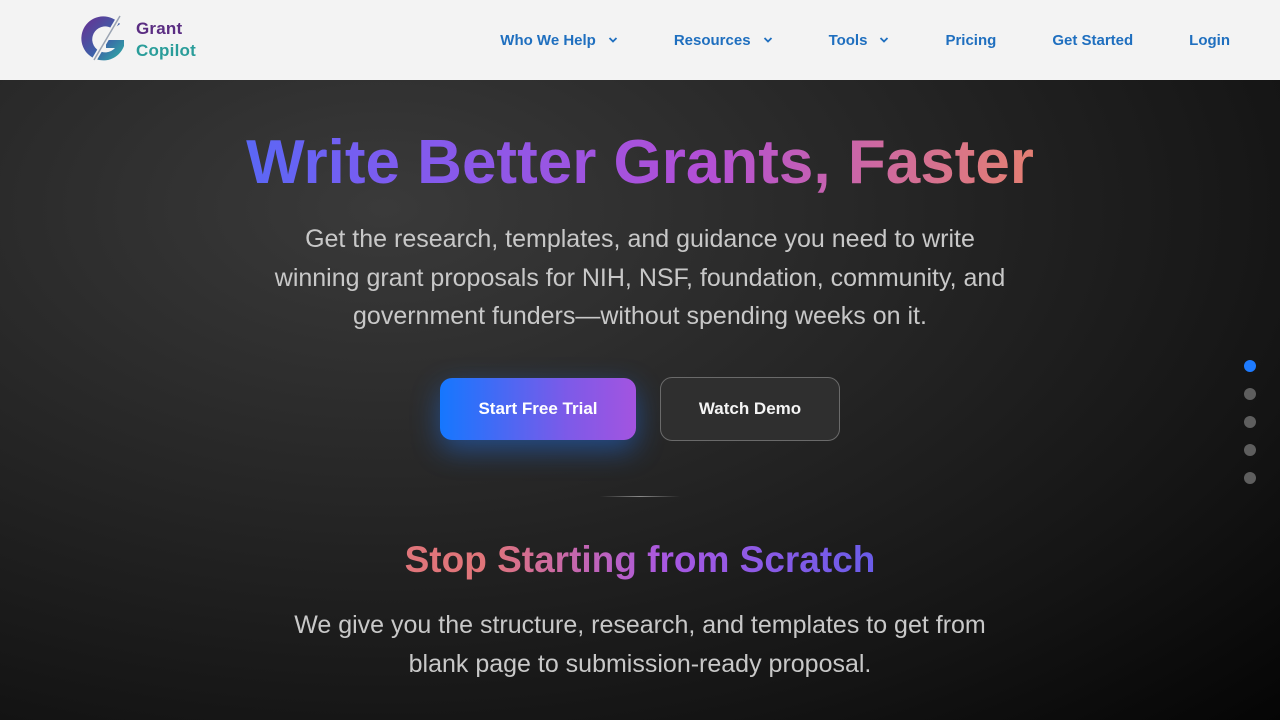 Image resolution: width=1280 pixels, height=720 pixels. Describe the element at coordinates (166, 50) in the screenshot. I see `brand-name-line2: Copilot` at that location.